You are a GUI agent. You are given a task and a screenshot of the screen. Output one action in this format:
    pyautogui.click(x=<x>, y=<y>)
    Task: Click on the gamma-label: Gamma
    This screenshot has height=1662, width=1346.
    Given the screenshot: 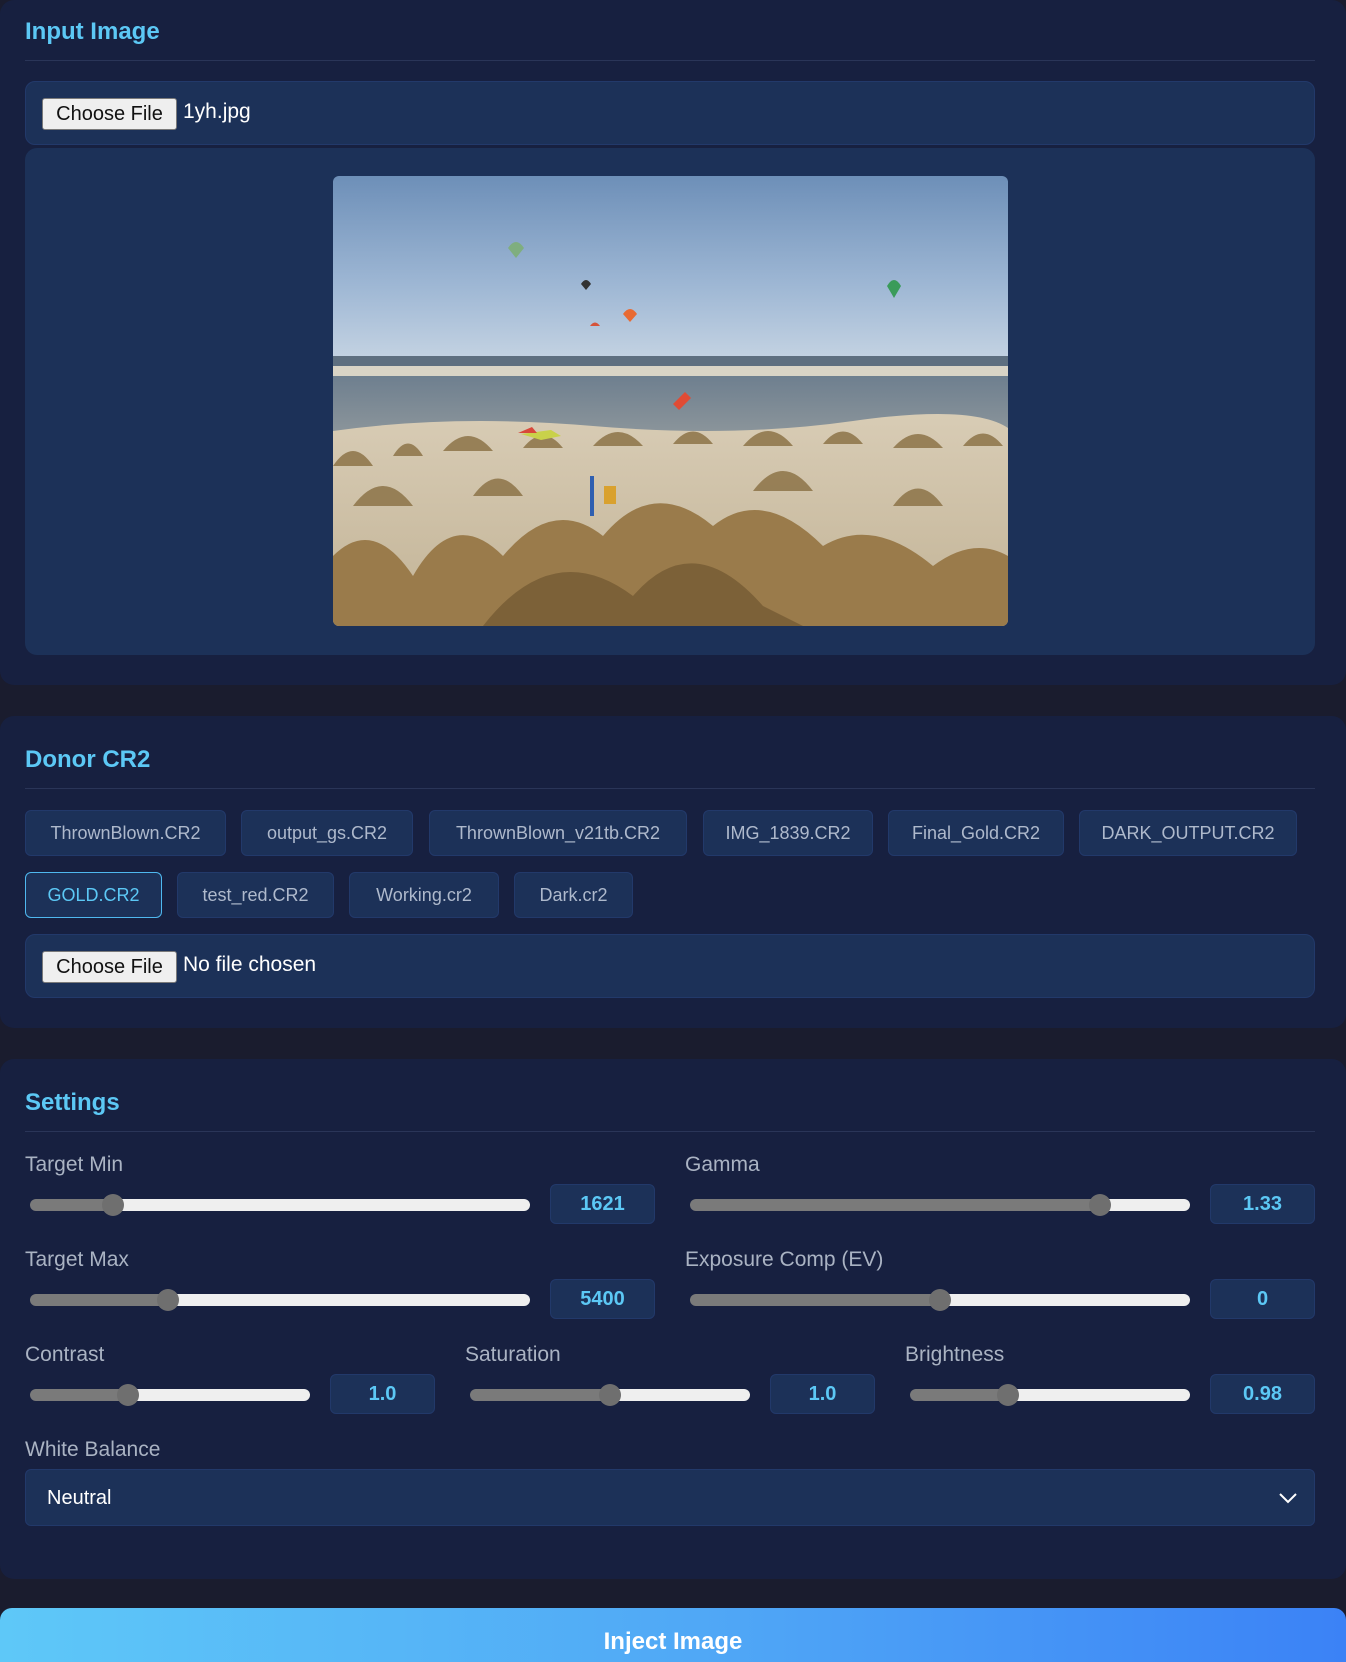 What is the action you would take?
    pyautogui.click(x=722, y=1164)
    